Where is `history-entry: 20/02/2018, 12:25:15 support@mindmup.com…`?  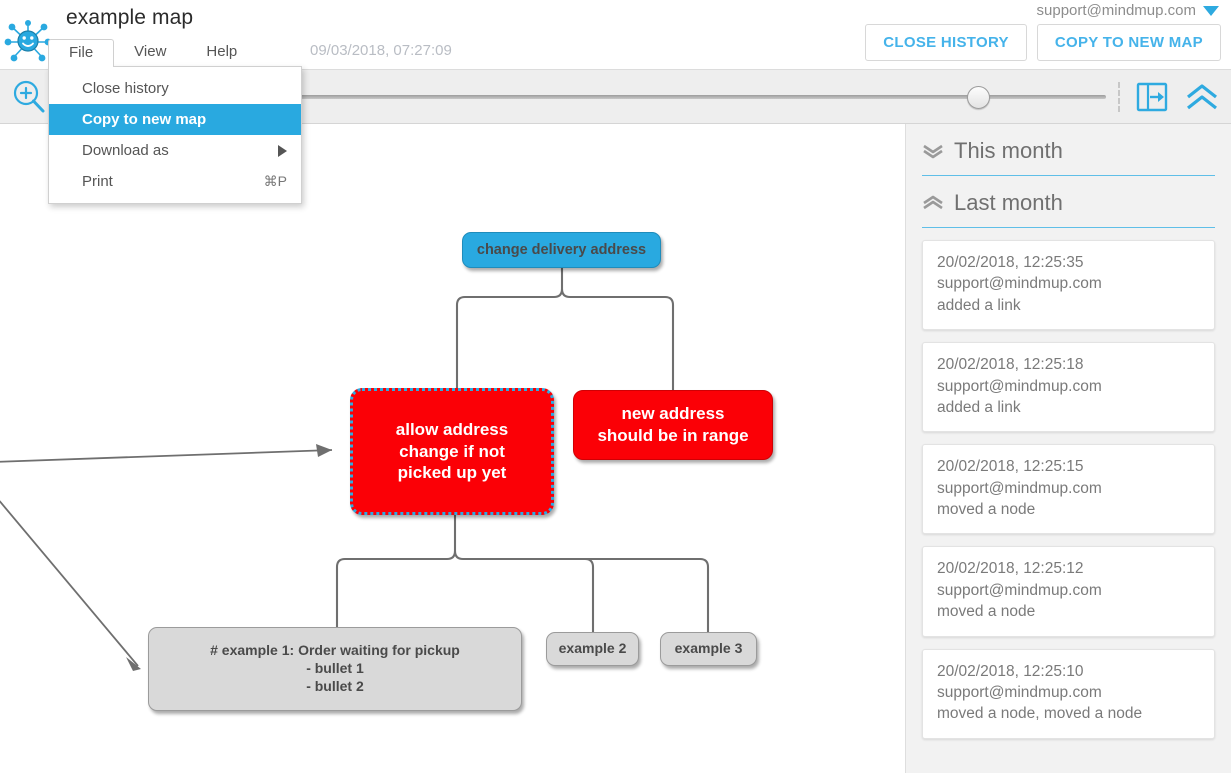
history-entry: 20/02/2018, 12:25:15 support@mindmup.com… is located at coordinates (1068, 489).